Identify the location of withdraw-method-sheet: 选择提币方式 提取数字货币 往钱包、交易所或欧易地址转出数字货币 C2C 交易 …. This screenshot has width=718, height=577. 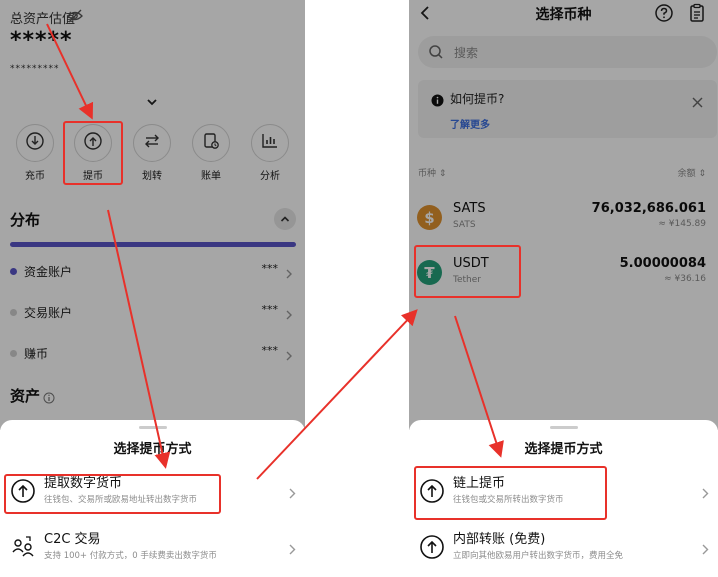
(152, 498).